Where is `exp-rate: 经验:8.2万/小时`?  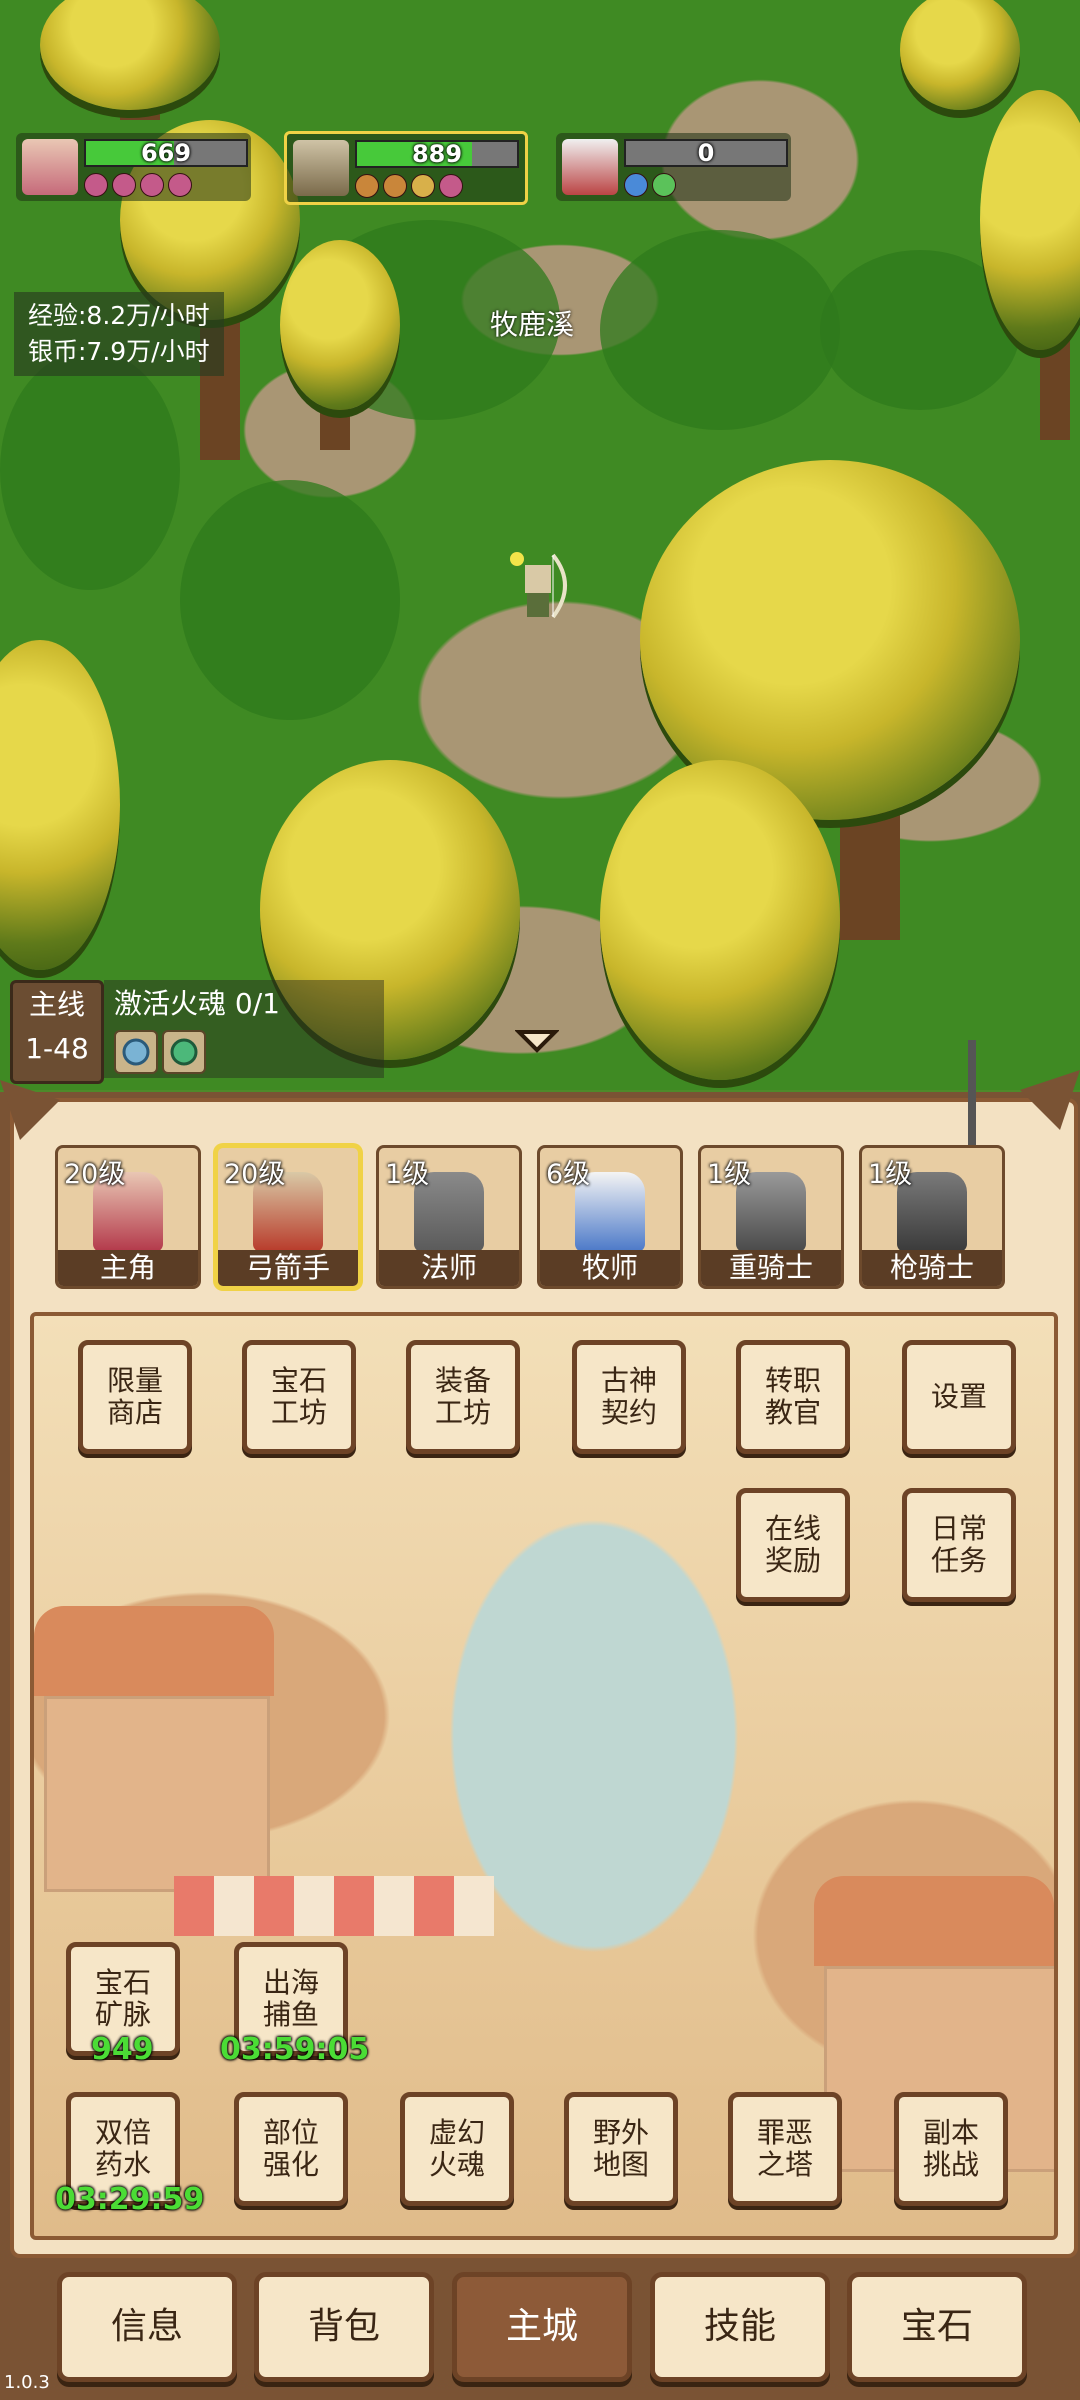
exp-rate: 经验:8.2万/小时 is located at coordinates (119, 315).